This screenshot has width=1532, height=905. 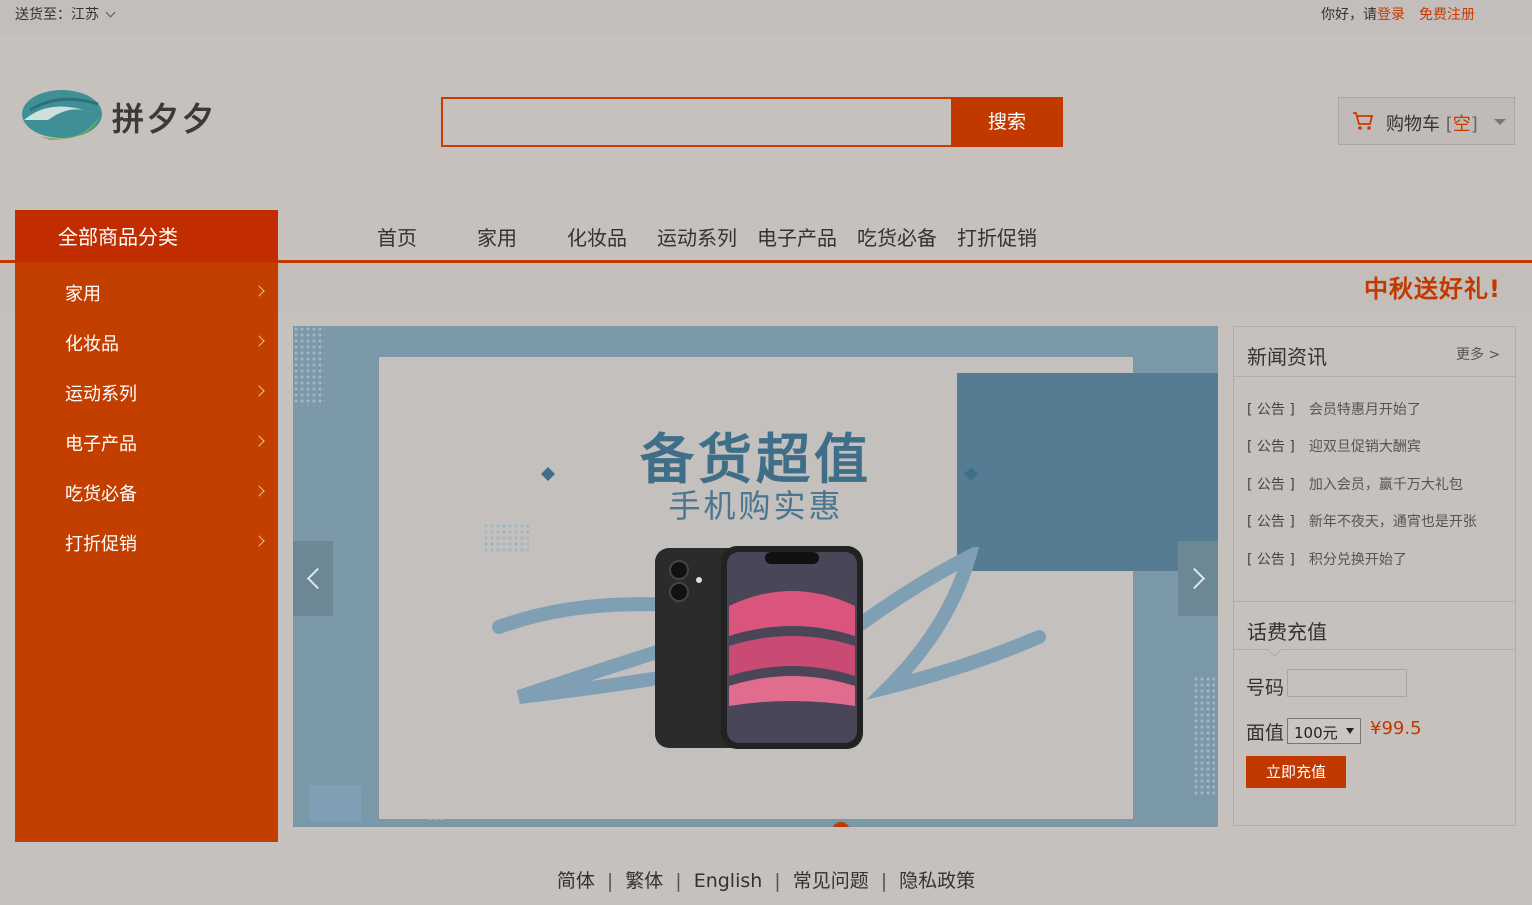 What do you see at coordinates (1274, 650) in the screenshot?
I see `tab-notch` at bounding box center [1274, 650].